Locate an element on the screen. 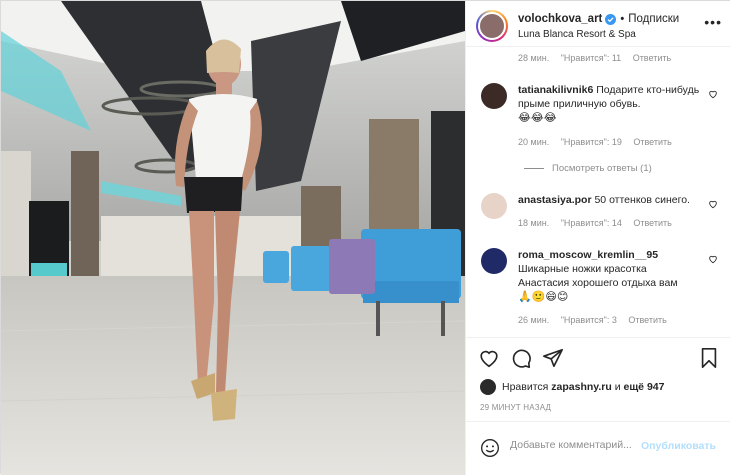  comment-text: 50 оттенков синего. is located at coordinates (642, 200).